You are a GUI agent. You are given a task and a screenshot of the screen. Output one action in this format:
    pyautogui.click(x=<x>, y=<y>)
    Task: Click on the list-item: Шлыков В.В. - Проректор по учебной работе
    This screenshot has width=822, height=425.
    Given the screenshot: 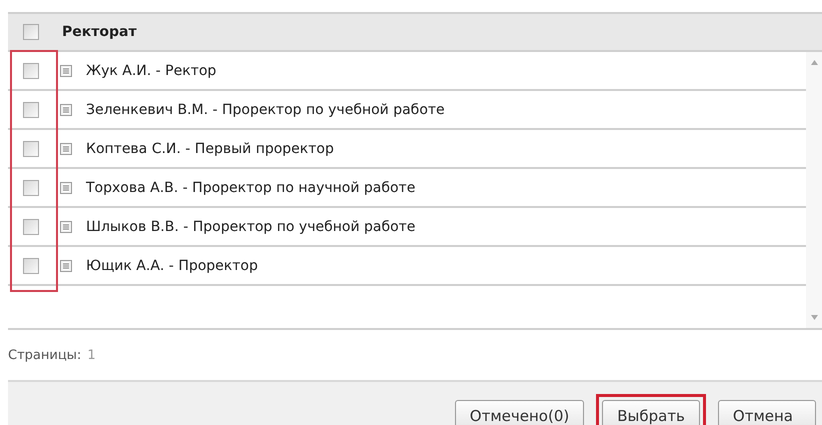 What is the action you would take?
    pyautogui.click(x=251, y=226)
    